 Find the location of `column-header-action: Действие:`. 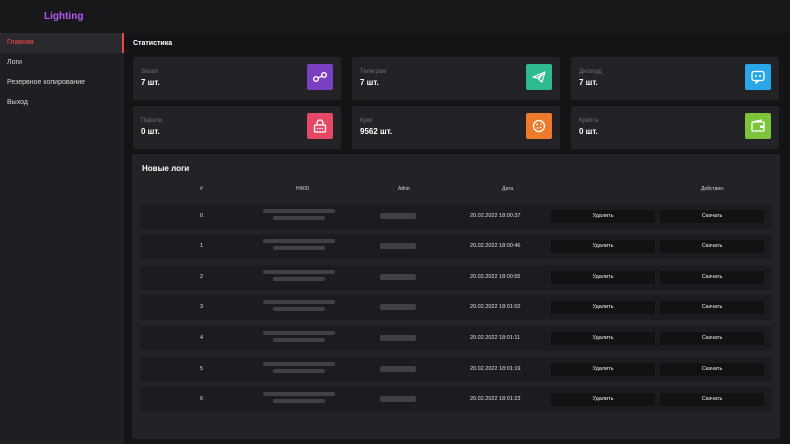

column-header-action: Действие: is located at coordinates (713, 189).